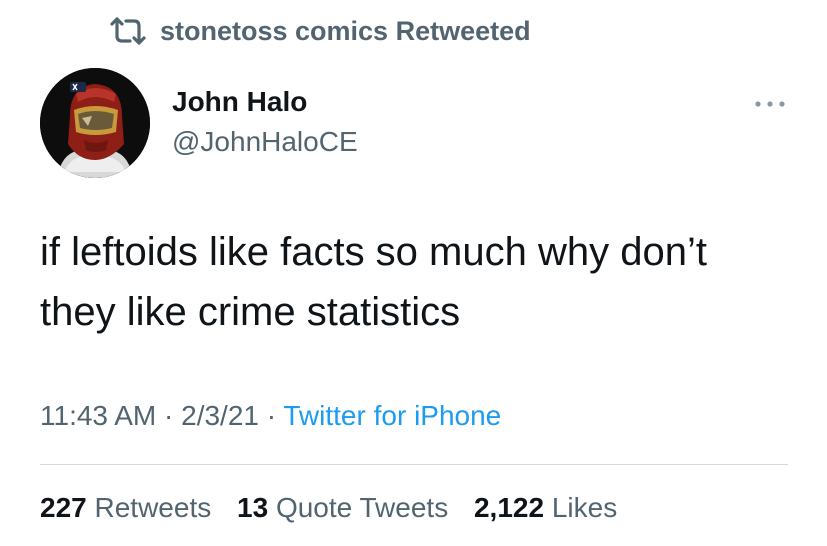 This screenshot has width=827, height=546. Describe the element at coordinates (153, 507) in the screenshot. I see `retweets-label: Retweets` at that location.